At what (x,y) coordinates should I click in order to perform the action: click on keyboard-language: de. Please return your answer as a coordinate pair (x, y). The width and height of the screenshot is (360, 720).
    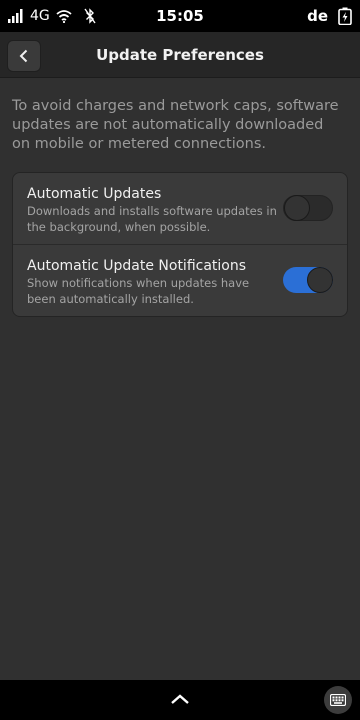
    Looking at the image, I should click on (317, 16).